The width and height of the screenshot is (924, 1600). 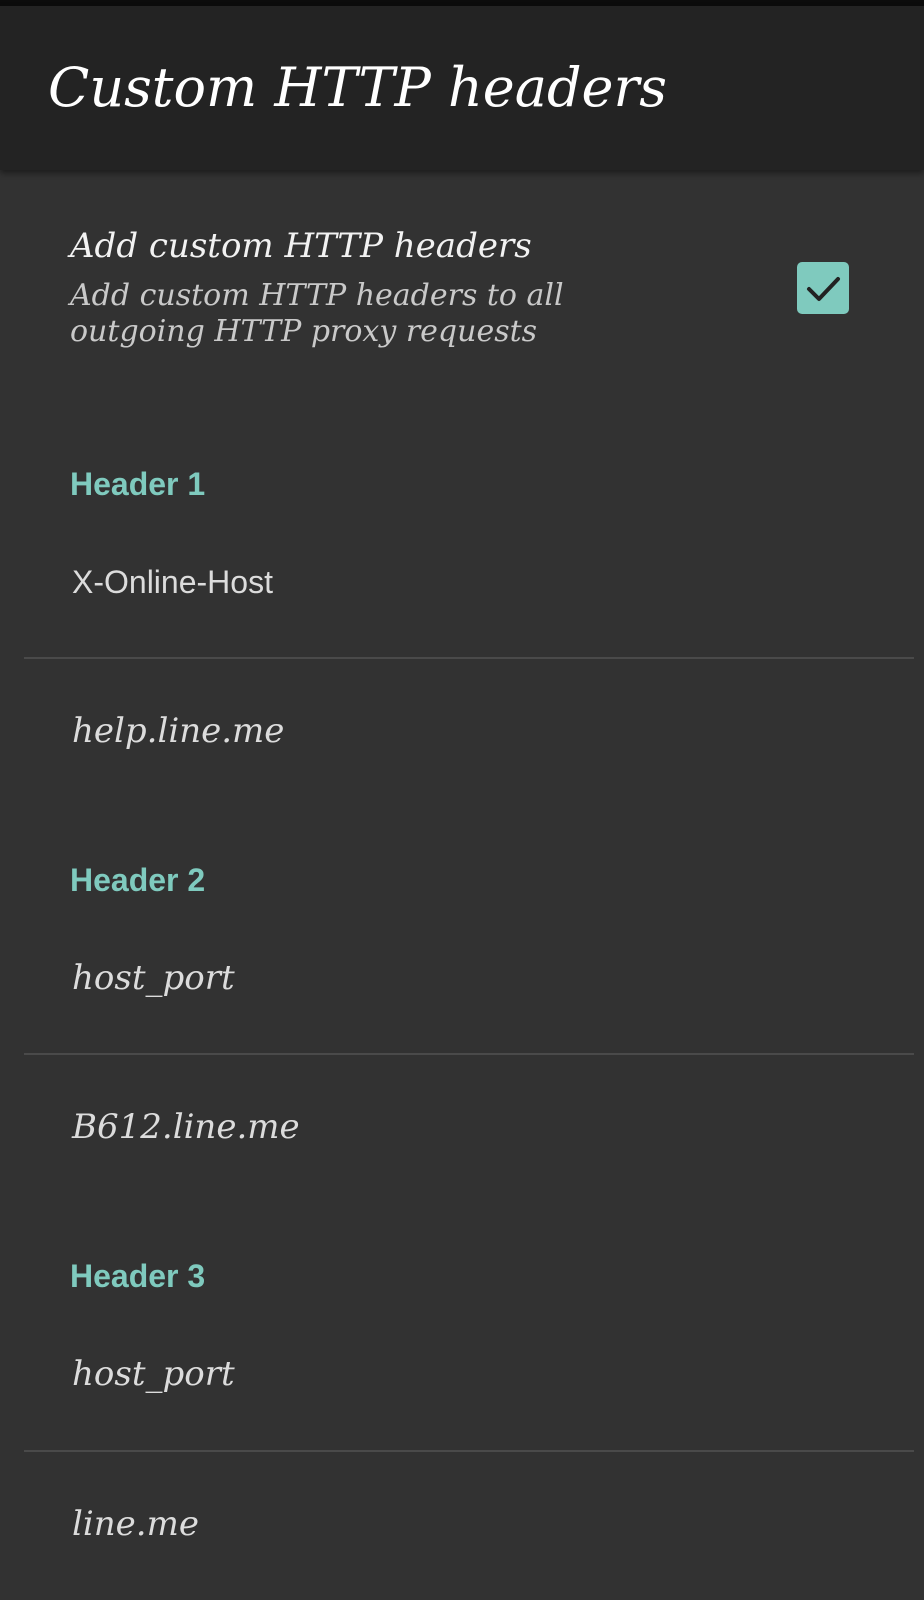 What do you see at coordinates (357, 87) in the screenshot?
I see `page-title: Custom HTTP headers` at bounding box center [357, 87].